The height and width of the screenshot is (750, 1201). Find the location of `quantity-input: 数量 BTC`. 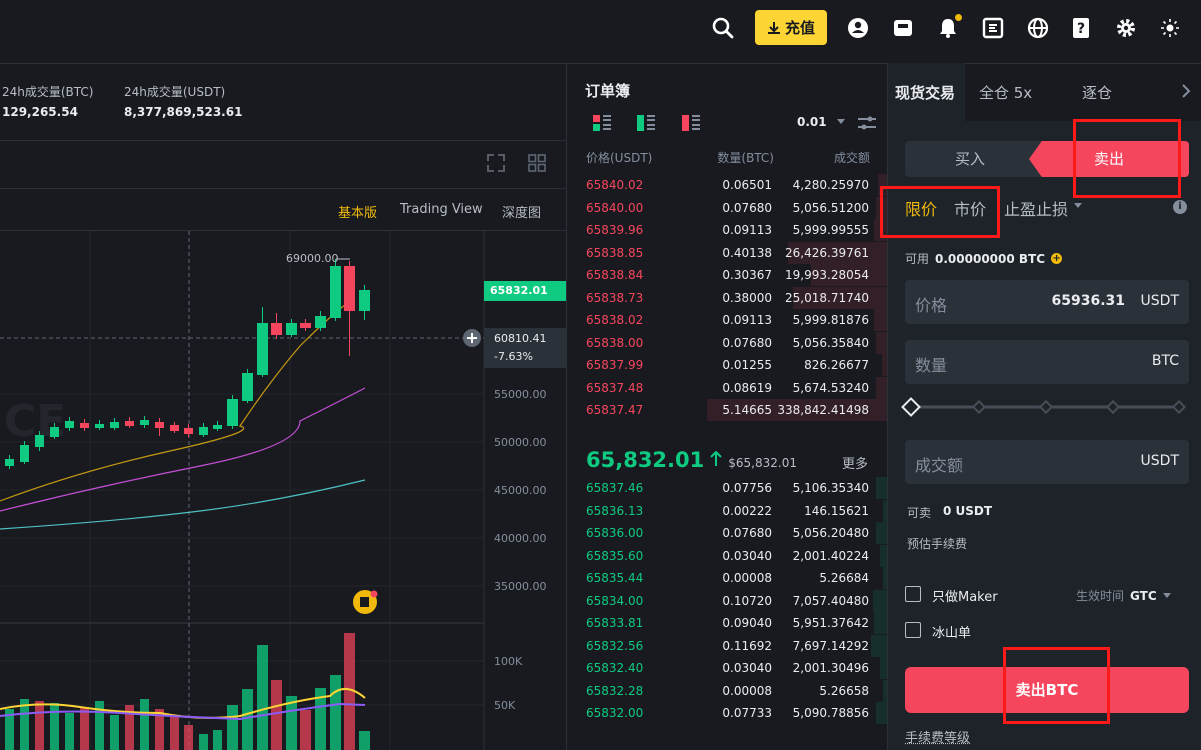

quantity-input: 数量 BTC is located at coordinates (1047, 362).